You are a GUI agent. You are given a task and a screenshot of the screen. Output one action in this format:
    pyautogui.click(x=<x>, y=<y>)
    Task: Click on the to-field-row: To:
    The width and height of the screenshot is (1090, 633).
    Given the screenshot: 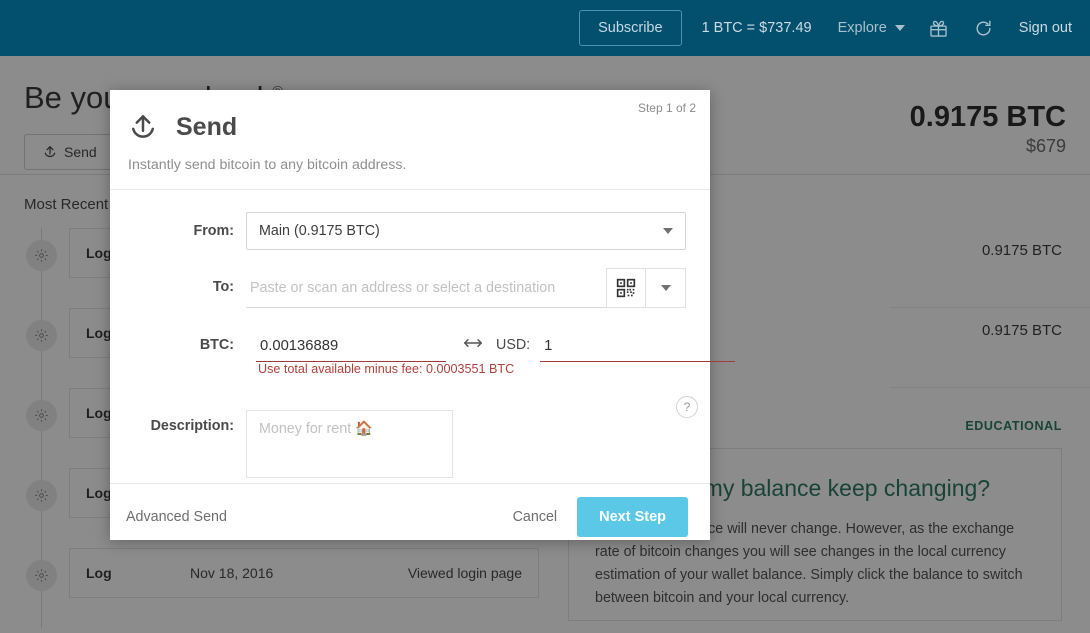 What is the action you would take?
    pyautogui.click(x=410, y=288)
    